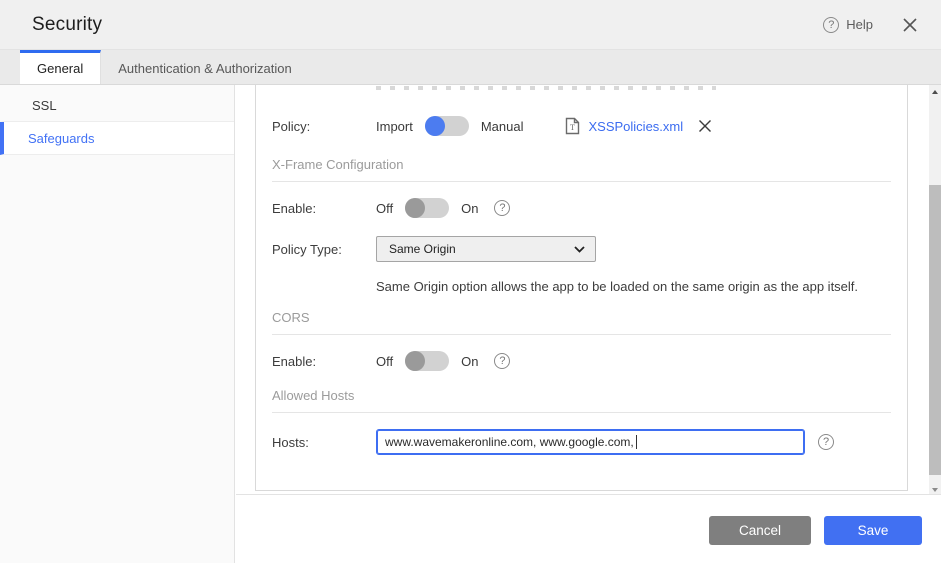 This screenshot has width=941, height=563. I want to click on help-button: ? Help, so click(848, 24).